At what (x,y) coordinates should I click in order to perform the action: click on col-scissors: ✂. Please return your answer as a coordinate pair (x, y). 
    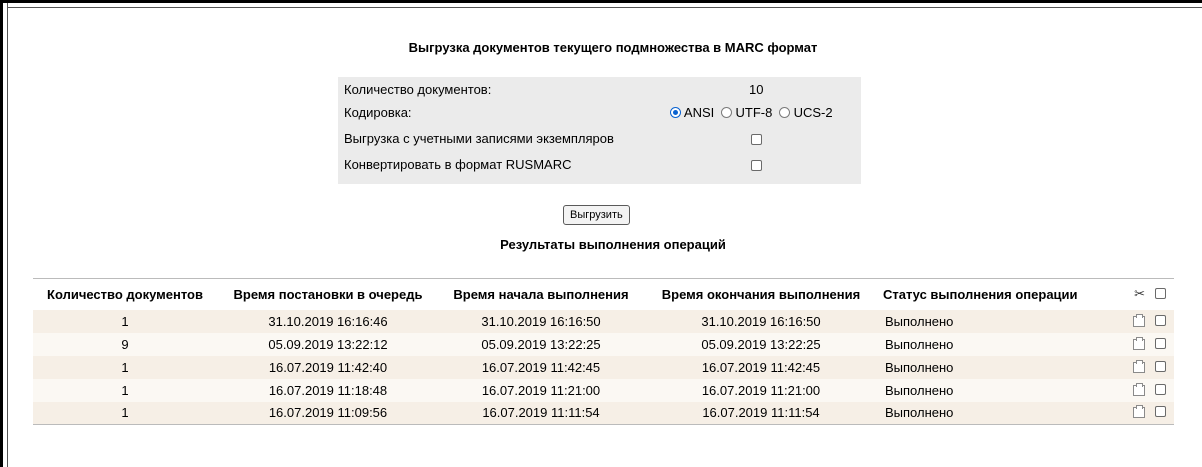
    Looking at the image, I should click on (1128, 294).